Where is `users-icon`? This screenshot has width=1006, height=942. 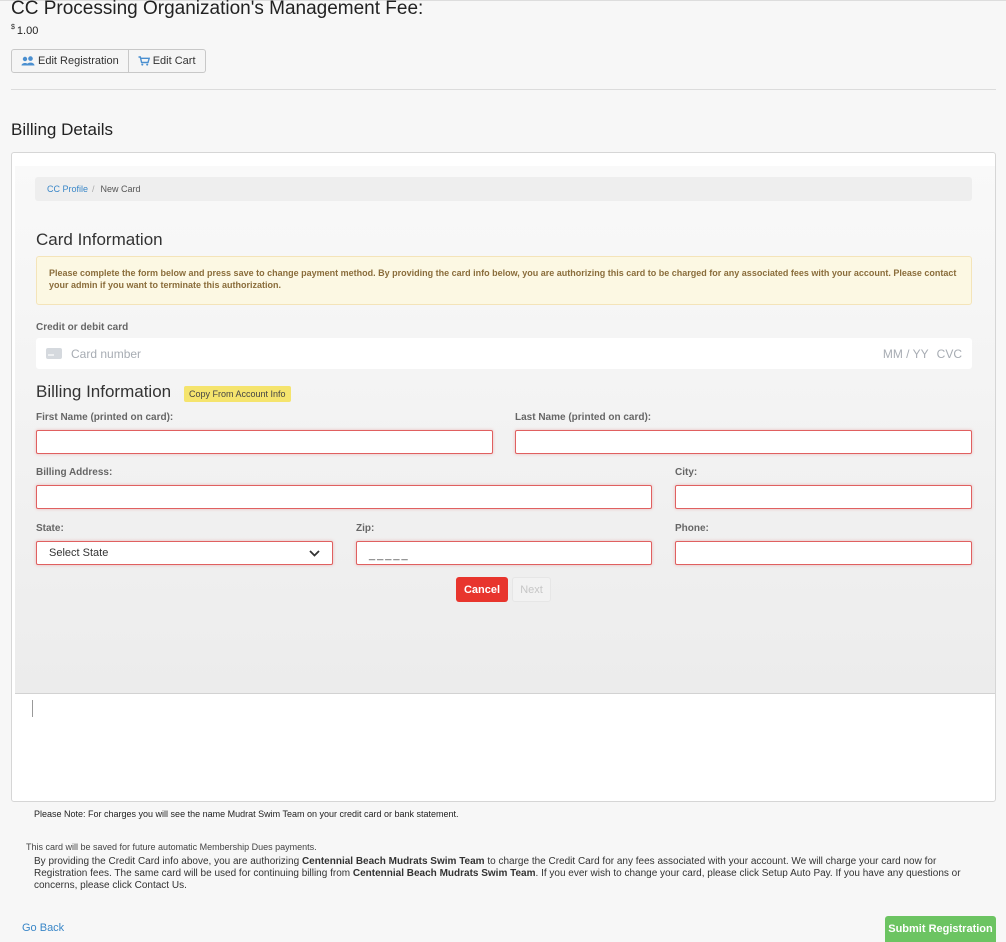
users-icon is located at coordinates (28, 61).